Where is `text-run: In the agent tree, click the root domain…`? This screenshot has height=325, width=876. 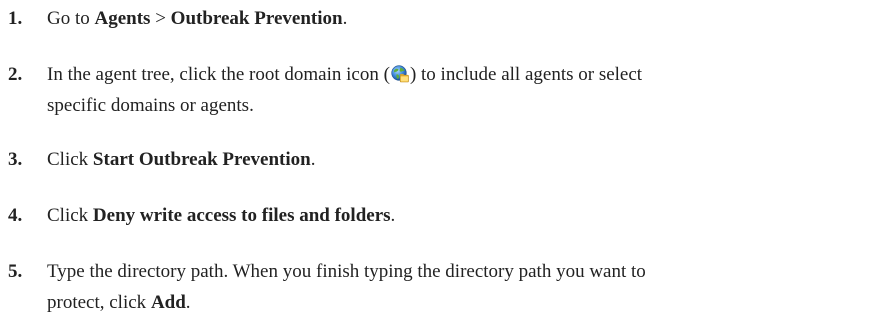 text-run: In the agent tree, click the root domain… is located at coordinates (218, 74).